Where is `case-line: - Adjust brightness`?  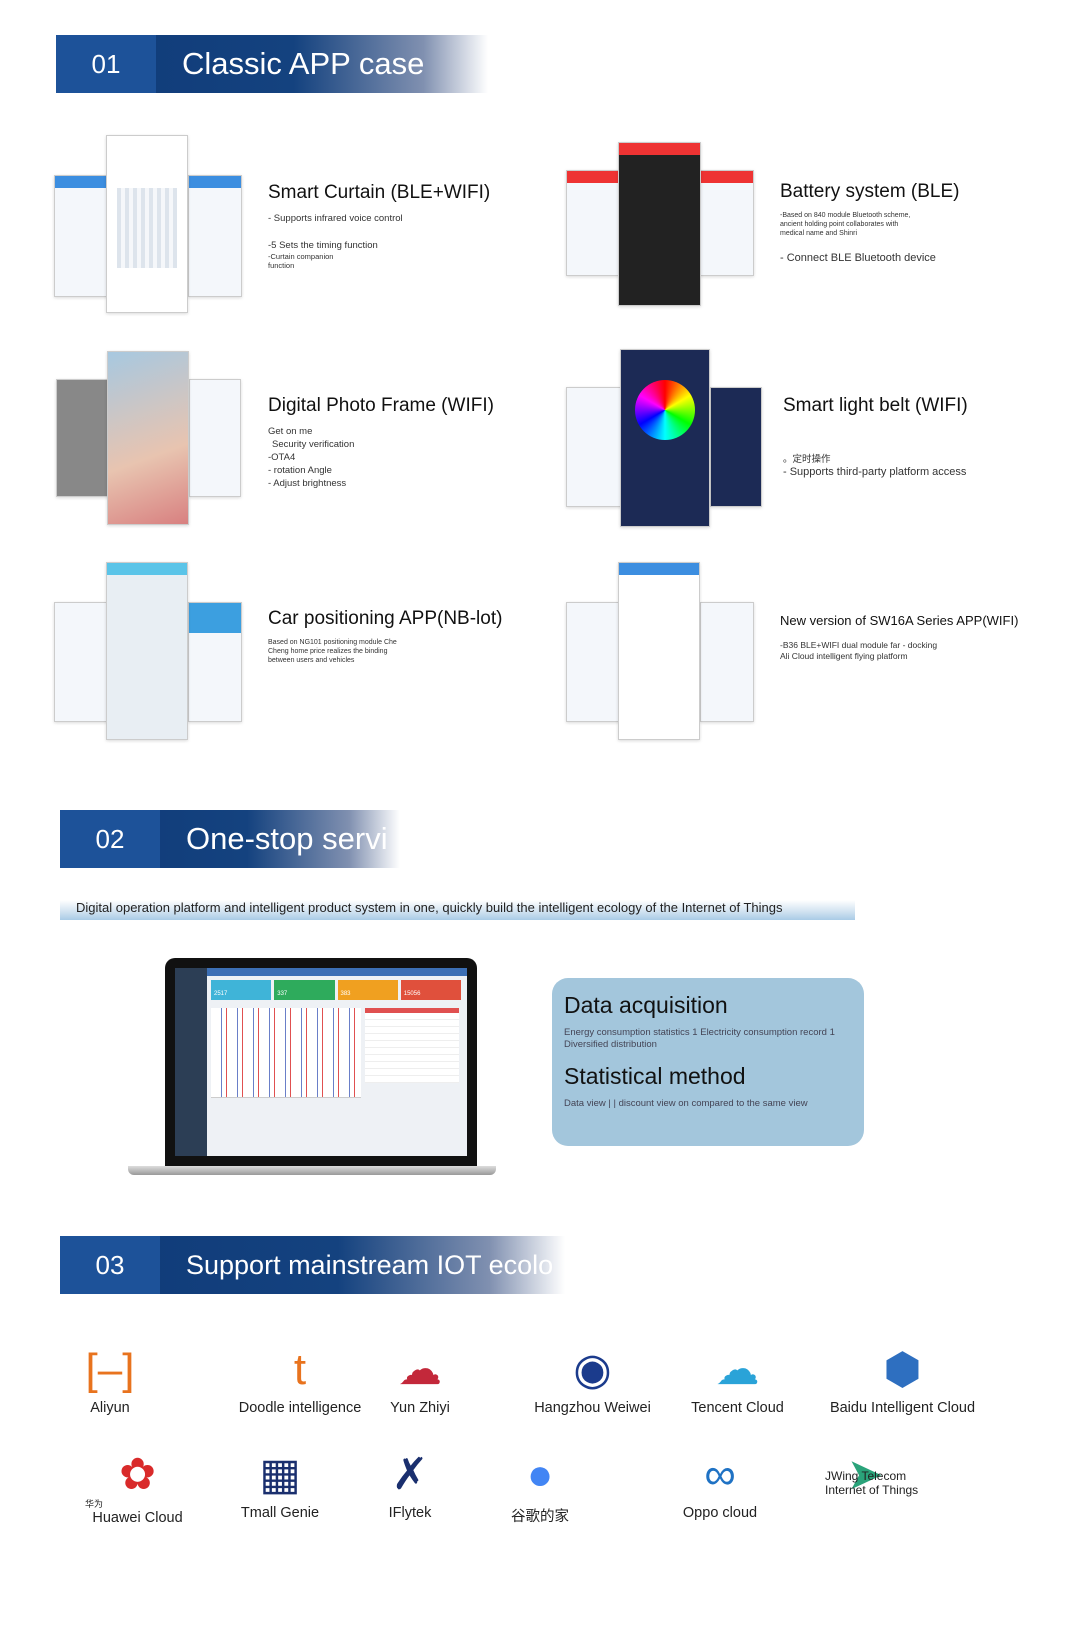 case-line: - Adjust brightness is located at coordinates (307, 483).